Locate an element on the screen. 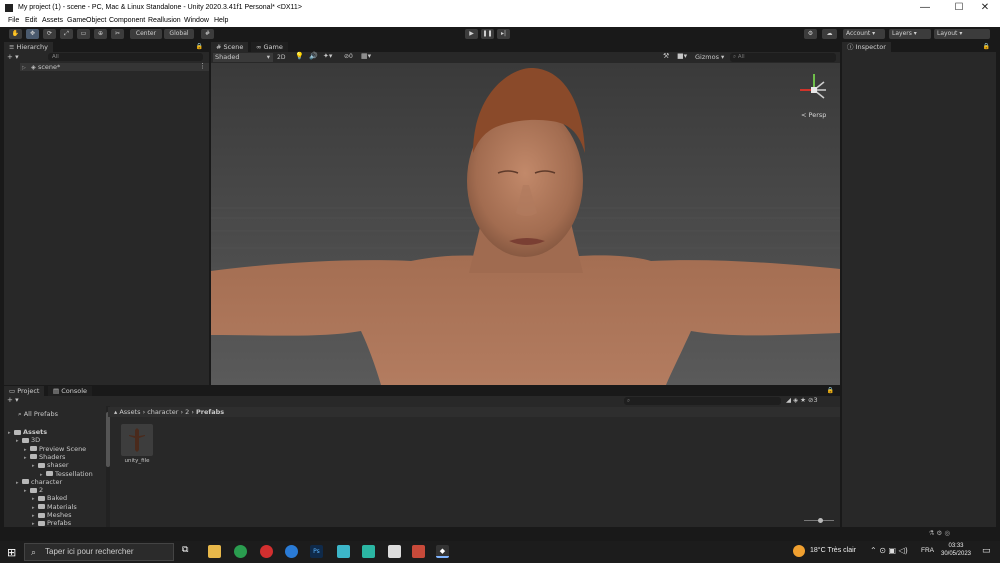  iclone-icon is located at coordinates (368, 551).